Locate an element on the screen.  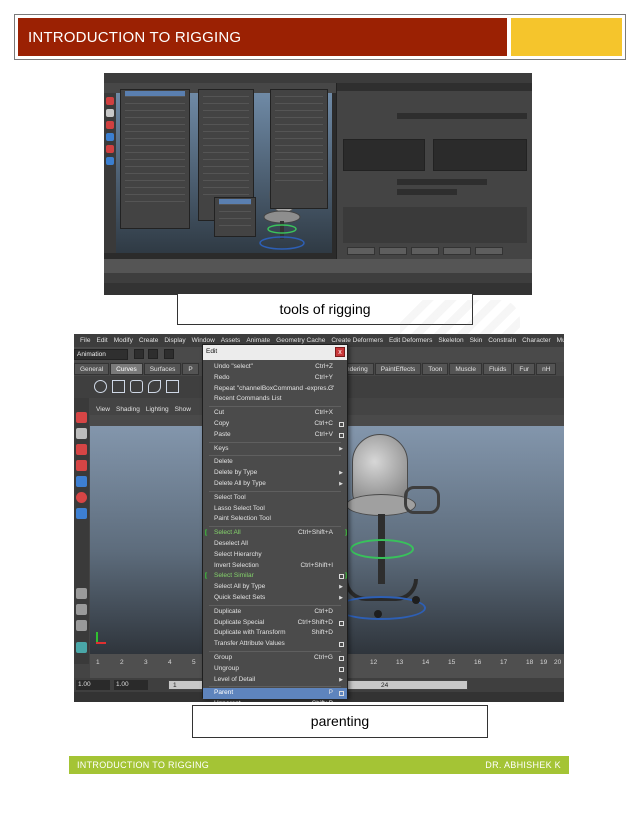
menu-file: File is located at coordinates (85, 340).